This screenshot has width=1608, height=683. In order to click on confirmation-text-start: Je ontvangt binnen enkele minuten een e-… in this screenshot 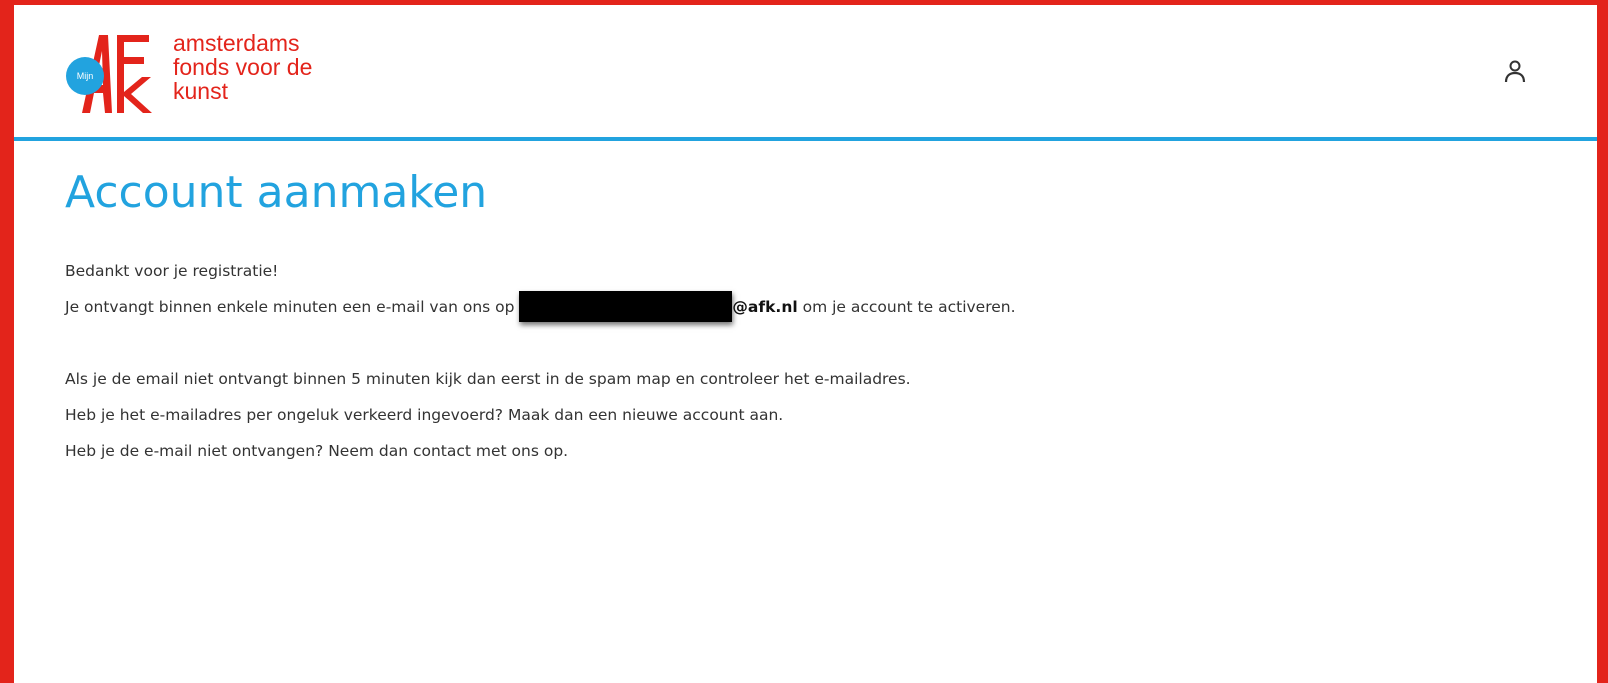, I will do `click(292, 307)`.